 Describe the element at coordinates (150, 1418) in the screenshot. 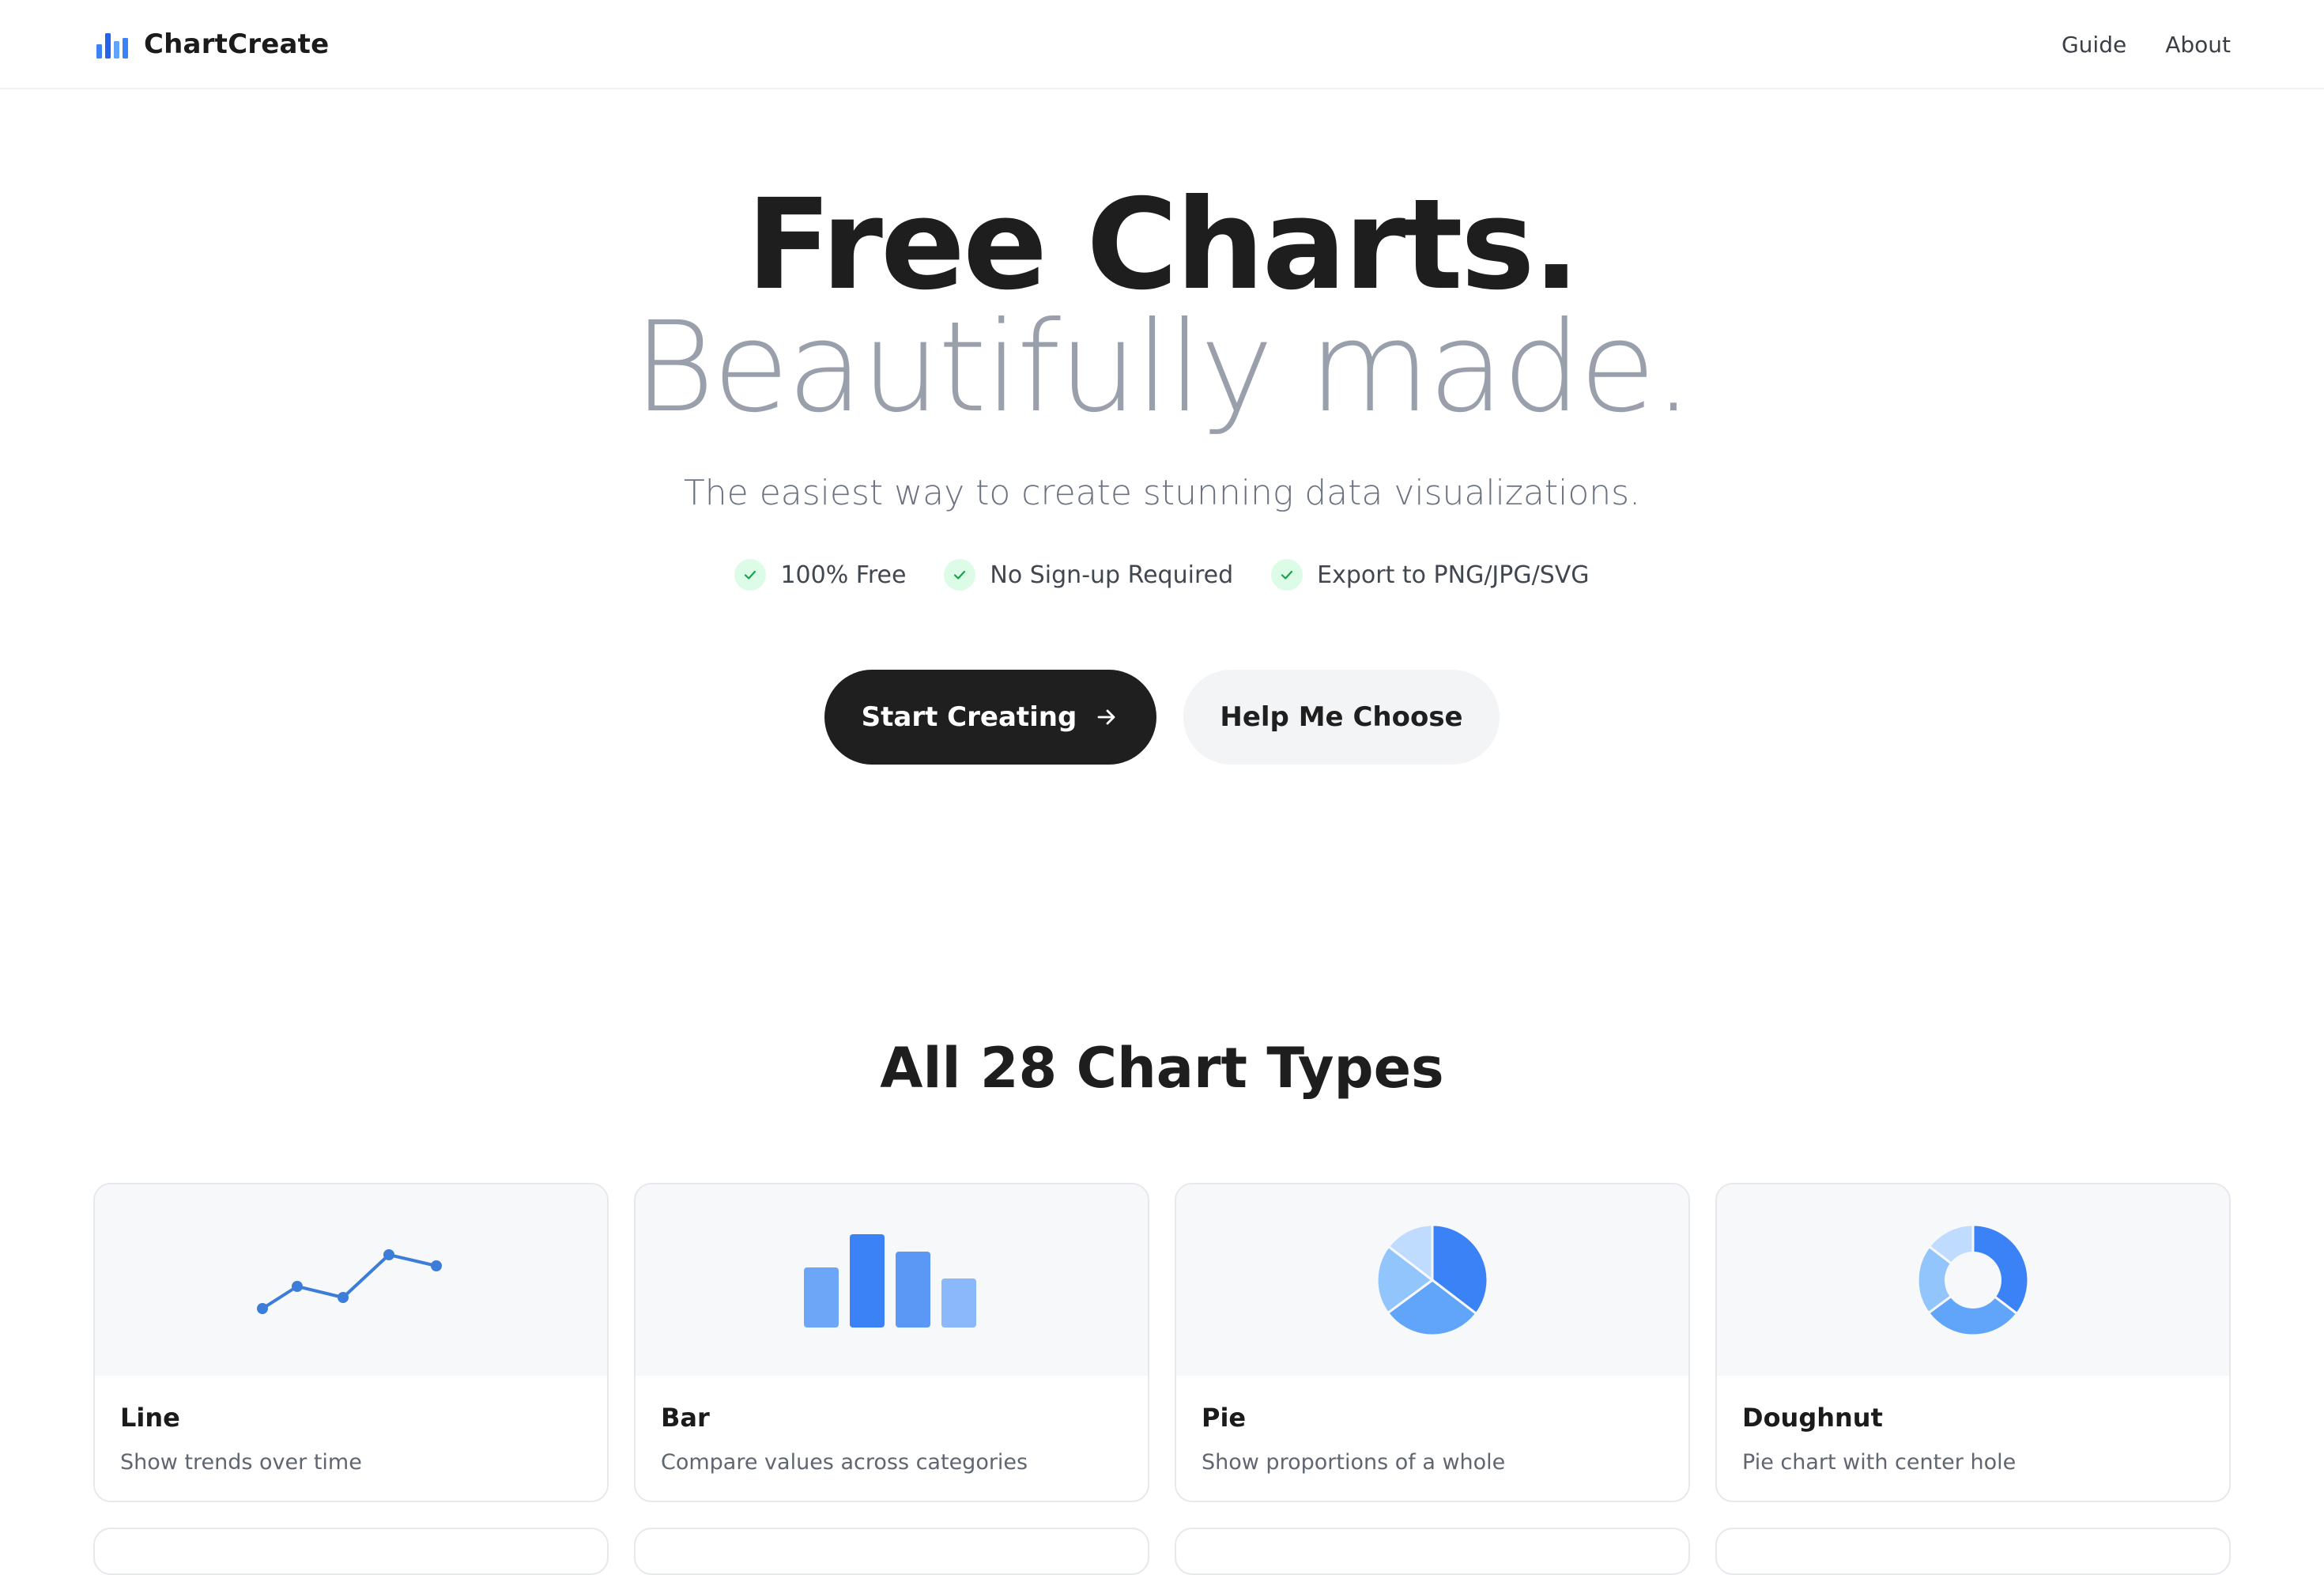

I see `card-title: Line` at that location.